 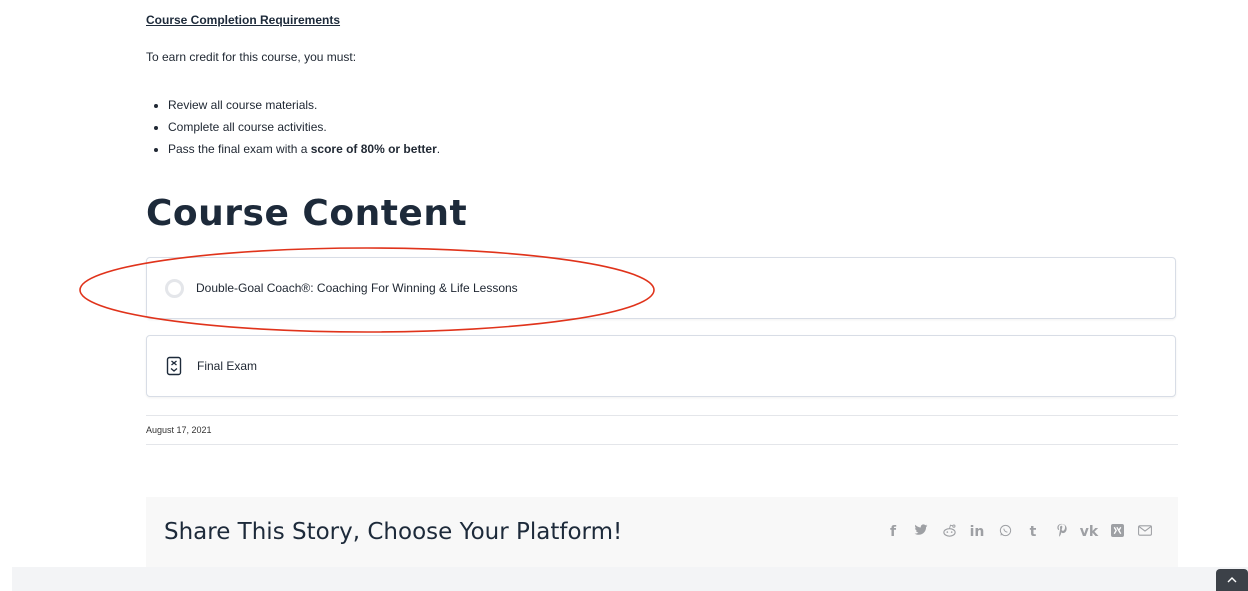 I want to click on requirement-suffix: ., so click(x=438, y=149).